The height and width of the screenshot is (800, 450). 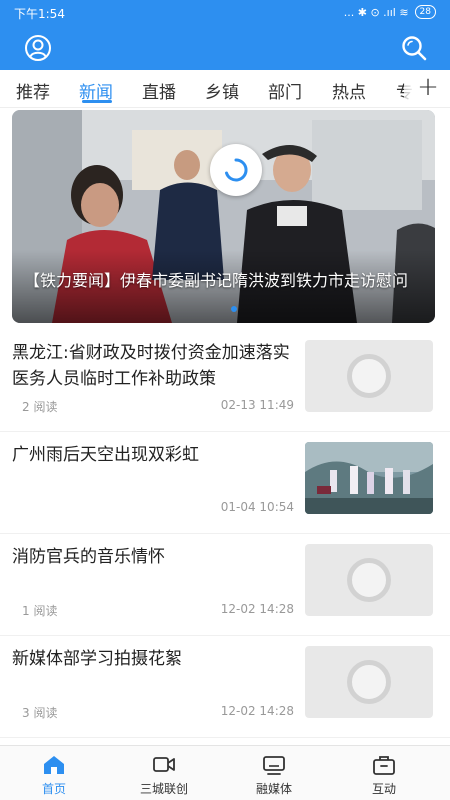 What do you see at coordinates (163, 789) in the screenshot?
I see `tabbar-label: 三城联创` at bounding box center [163, 789].